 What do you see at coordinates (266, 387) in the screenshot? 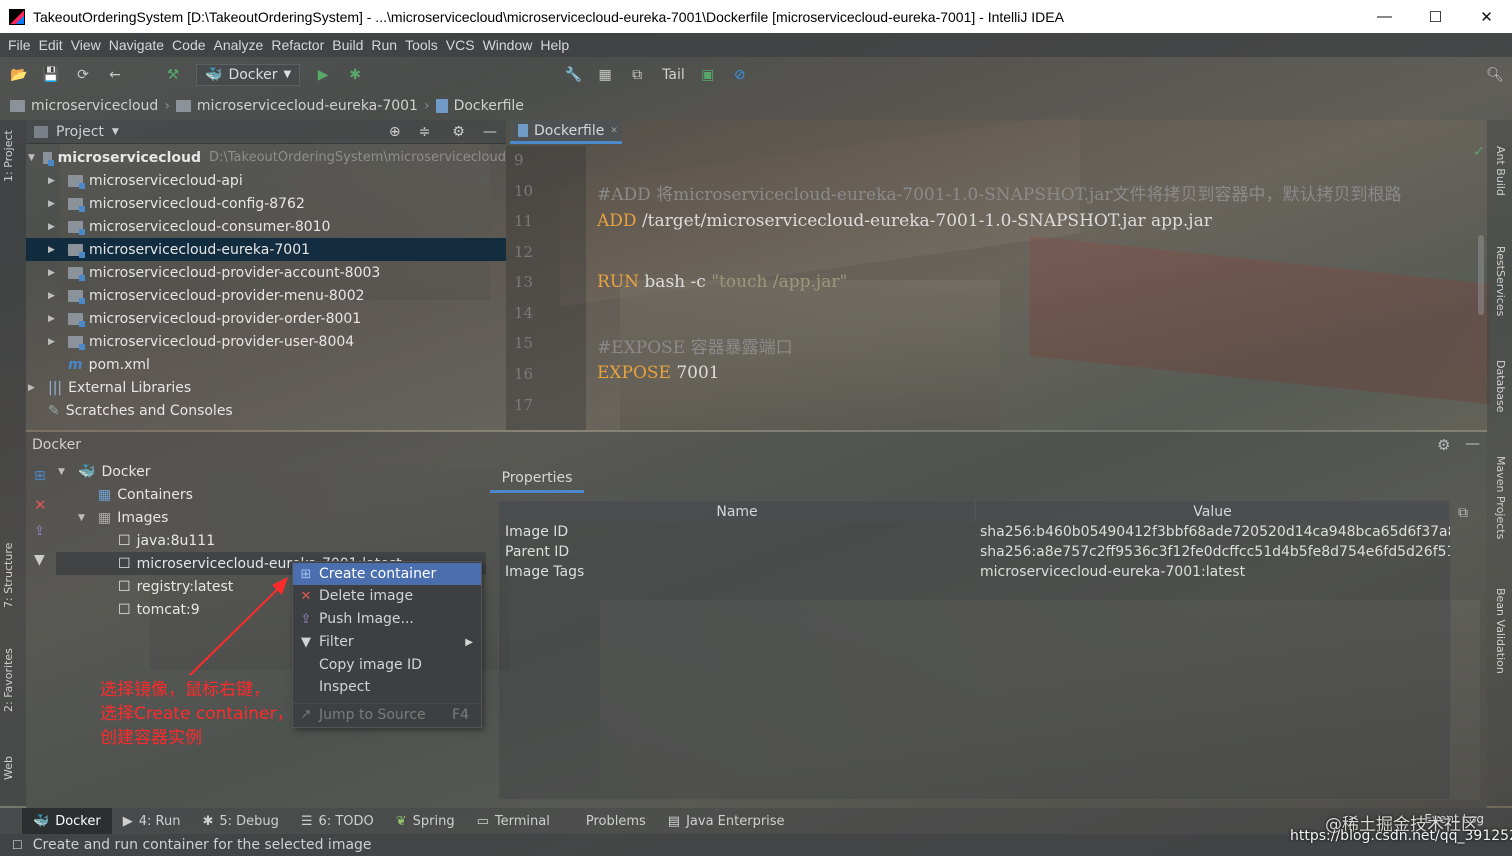
I see `tree-external: ▶ ||| External Libraries` at bounding box center [266, 387].